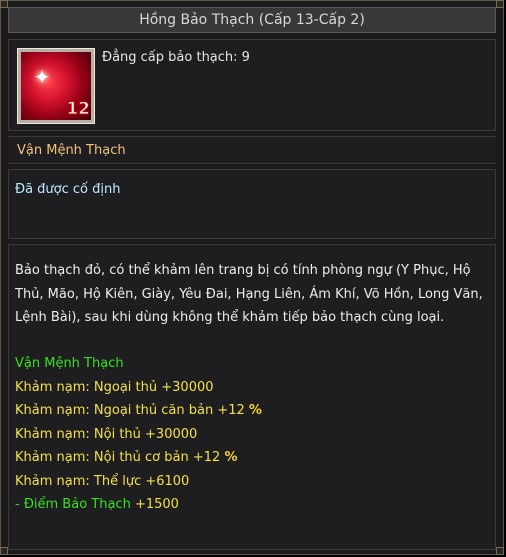  I want to click on attribute-line: Khảm nạm: Nội thủ cơ bản +12 %, so click(251, 458).